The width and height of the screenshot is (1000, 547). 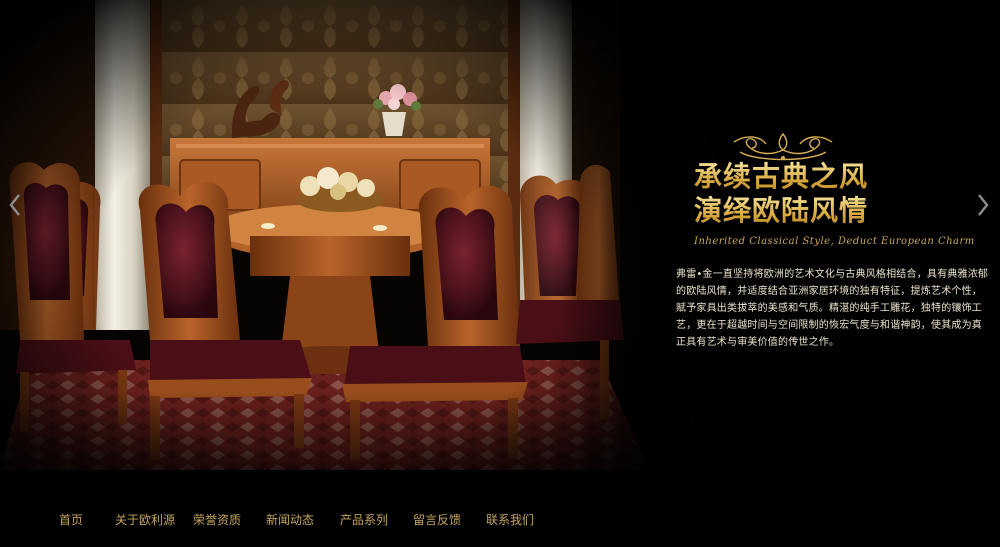 What do you see at coordinates (217, 519) in the screenshot?
I see `nav-item-honors: 荣誉资质` at bounding box center [217, 519].